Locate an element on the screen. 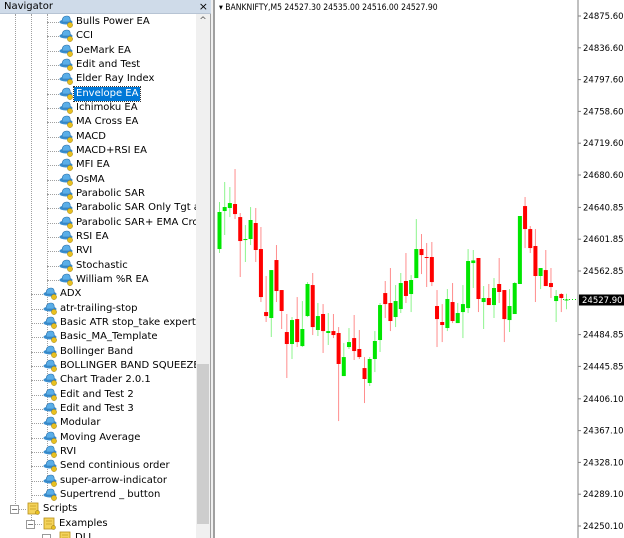 This screenshot has width=624, height=538. tree-item: atr-trailing-stop is located at coordinates (98, 309).